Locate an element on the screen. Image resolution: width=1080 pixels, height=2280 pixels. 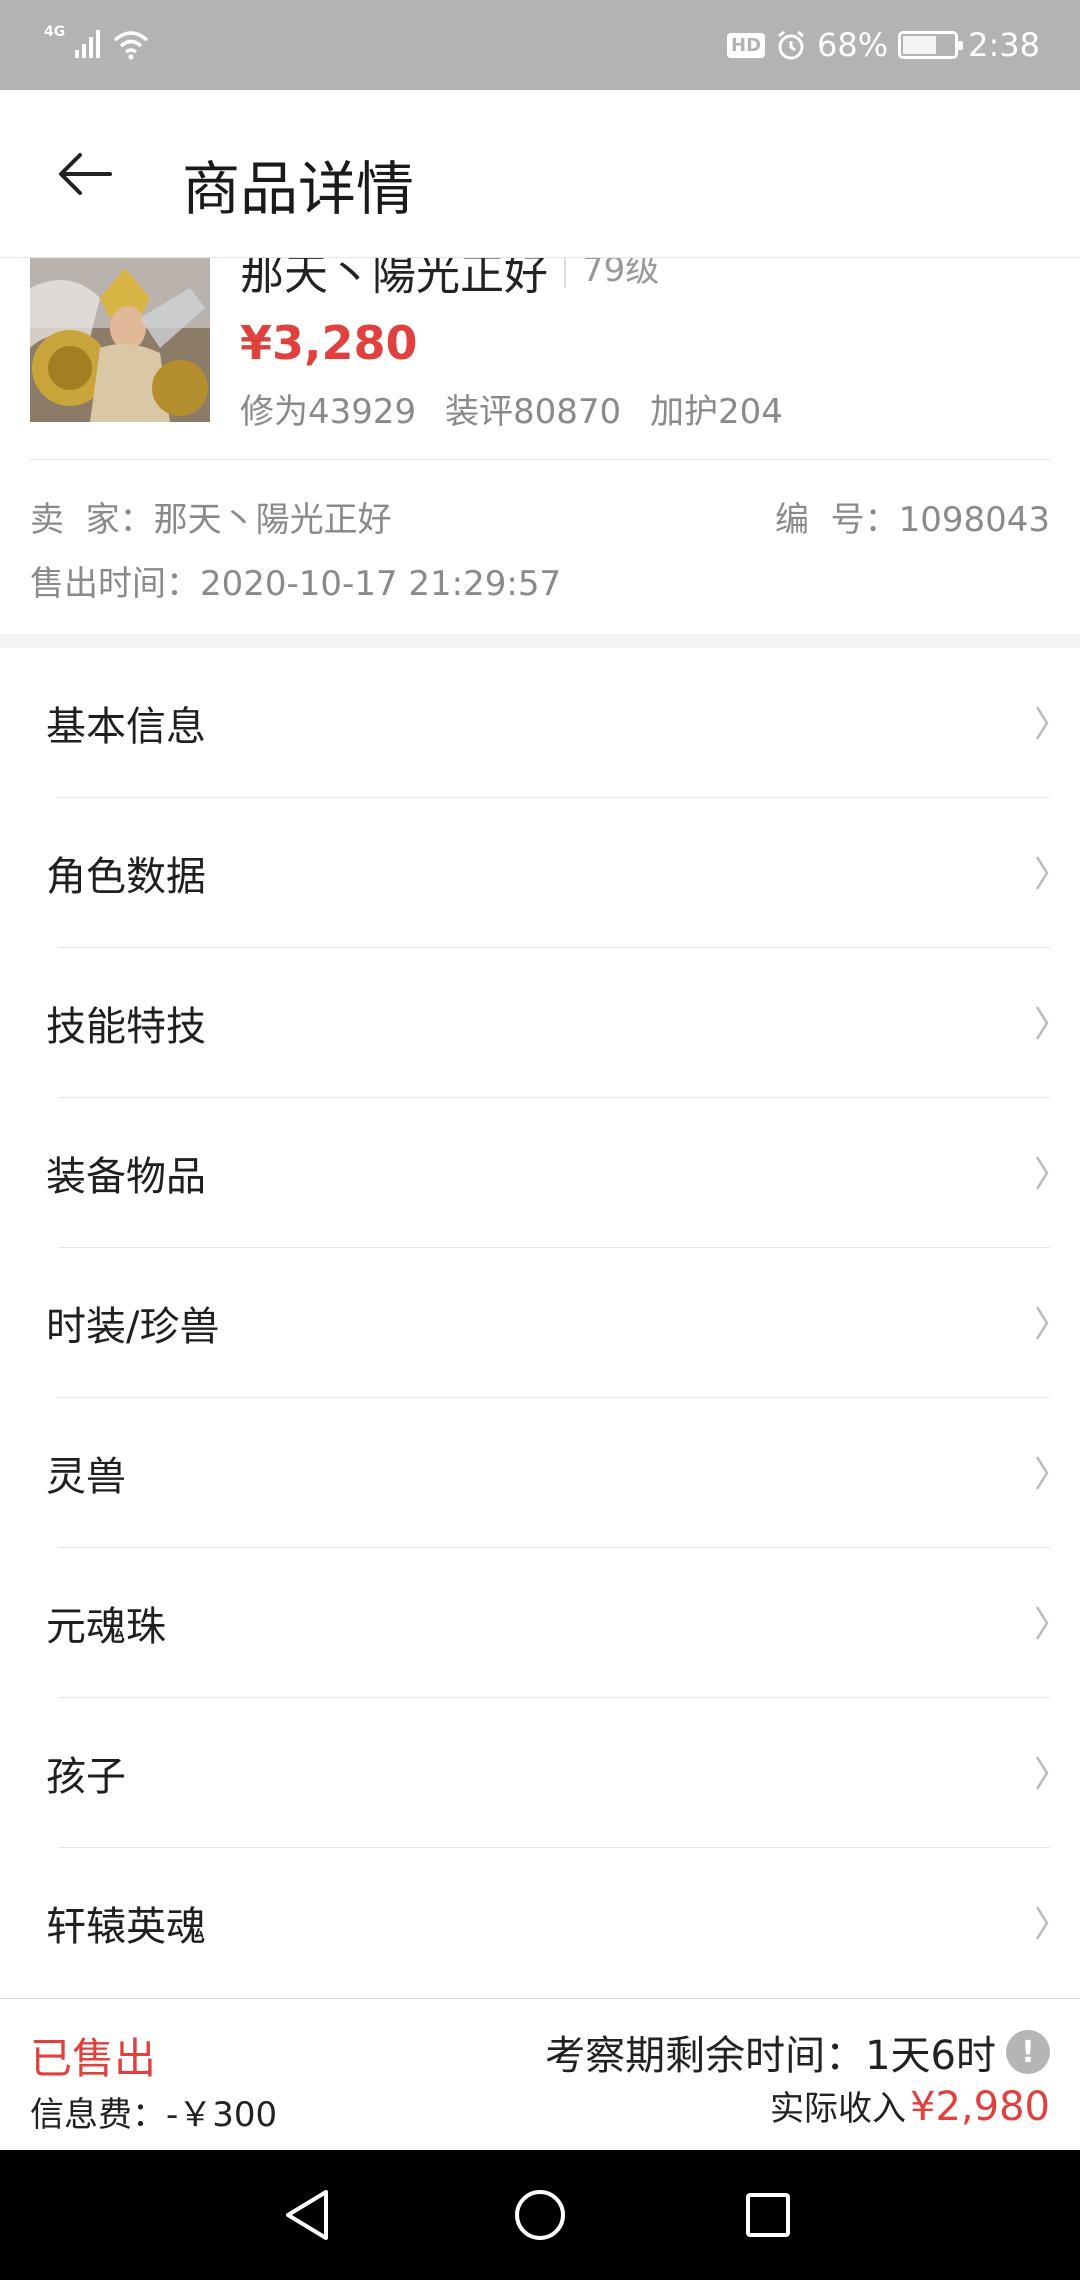
section-gap is located at coordinates (540, 641).